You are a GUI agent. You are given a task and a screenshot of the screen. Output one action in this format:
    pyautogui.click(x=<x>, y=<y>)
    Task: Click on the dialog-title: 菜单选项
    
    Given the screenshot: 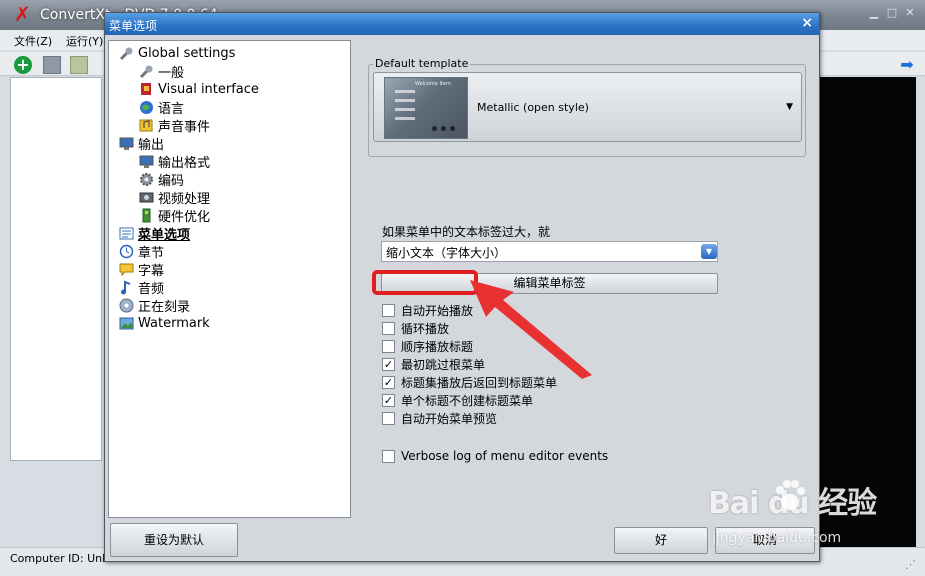 What is the action you would take?
    pyautogui.click(x=133, y=26)
    